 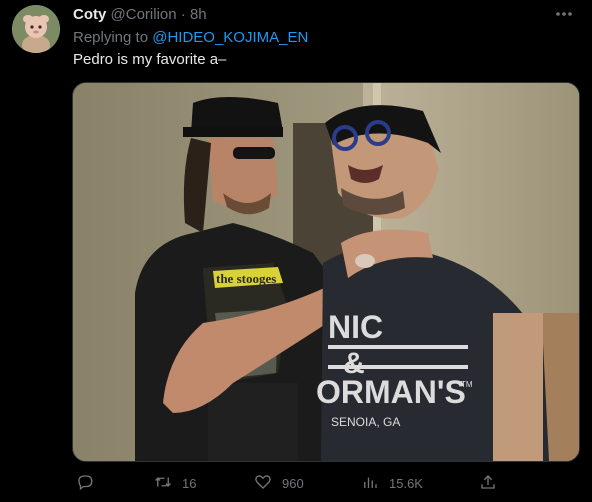 What do you see at coordinates (246, 278) in the screenshot?
I see `shirt-stooges: the stooges` at bounding box center [246, 278].